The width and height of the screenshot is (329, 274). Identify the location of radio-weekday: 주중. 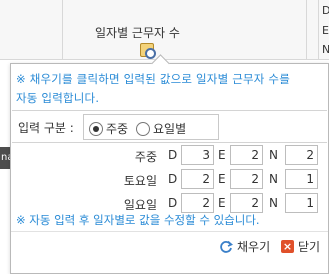
(108, 128).